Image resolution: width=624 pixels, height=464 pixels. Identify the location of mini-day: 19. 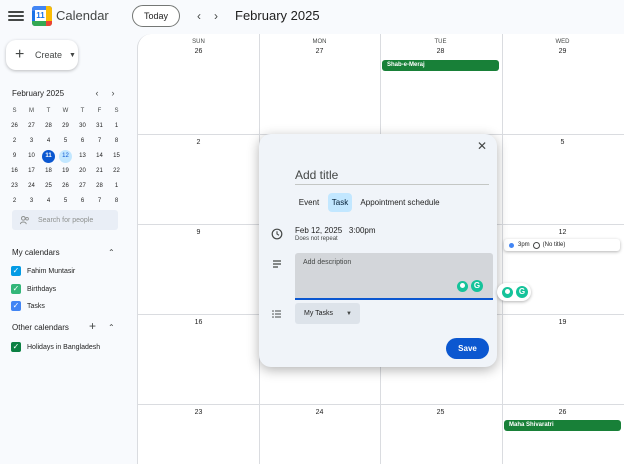
(65, 171).